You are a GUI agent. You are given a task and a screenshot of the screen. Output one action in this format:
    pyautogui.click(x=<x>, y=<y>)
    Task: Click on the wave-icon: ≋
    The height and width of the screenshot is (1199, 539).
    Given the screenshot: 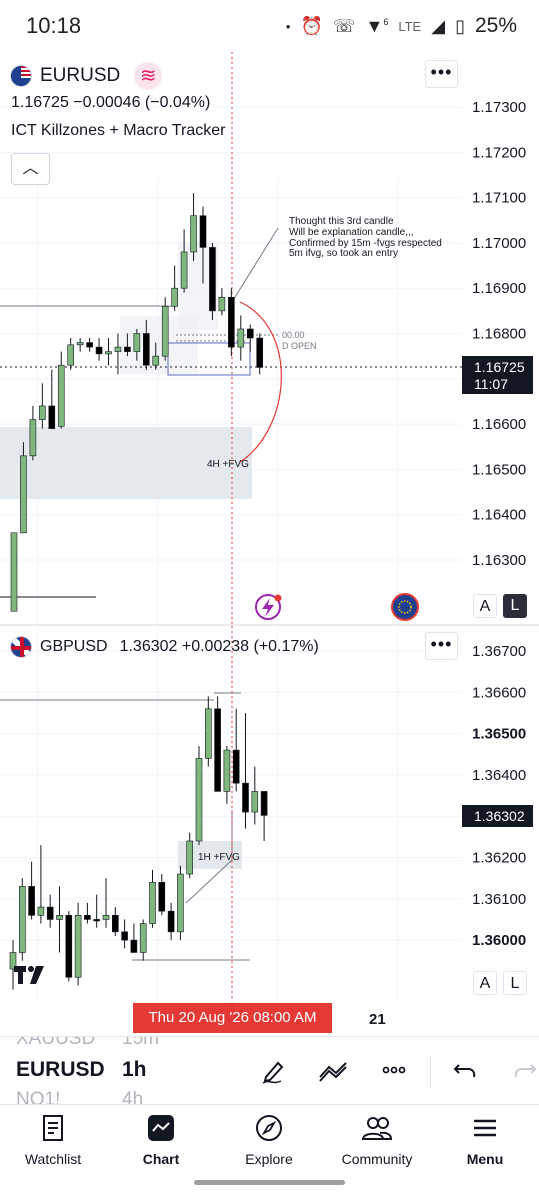 What is the action you would take?
    pyautogui.click(x=148, y=76)
    